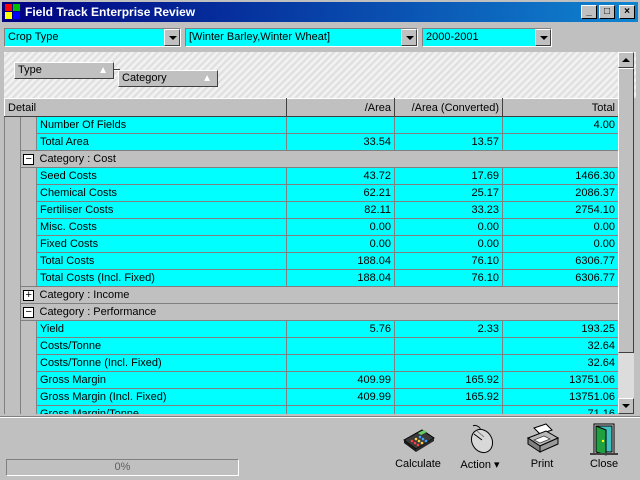  Describe the element at coordinates (30, 70) in the screenshot. I see `pivot-chip-label: Type` at that location.